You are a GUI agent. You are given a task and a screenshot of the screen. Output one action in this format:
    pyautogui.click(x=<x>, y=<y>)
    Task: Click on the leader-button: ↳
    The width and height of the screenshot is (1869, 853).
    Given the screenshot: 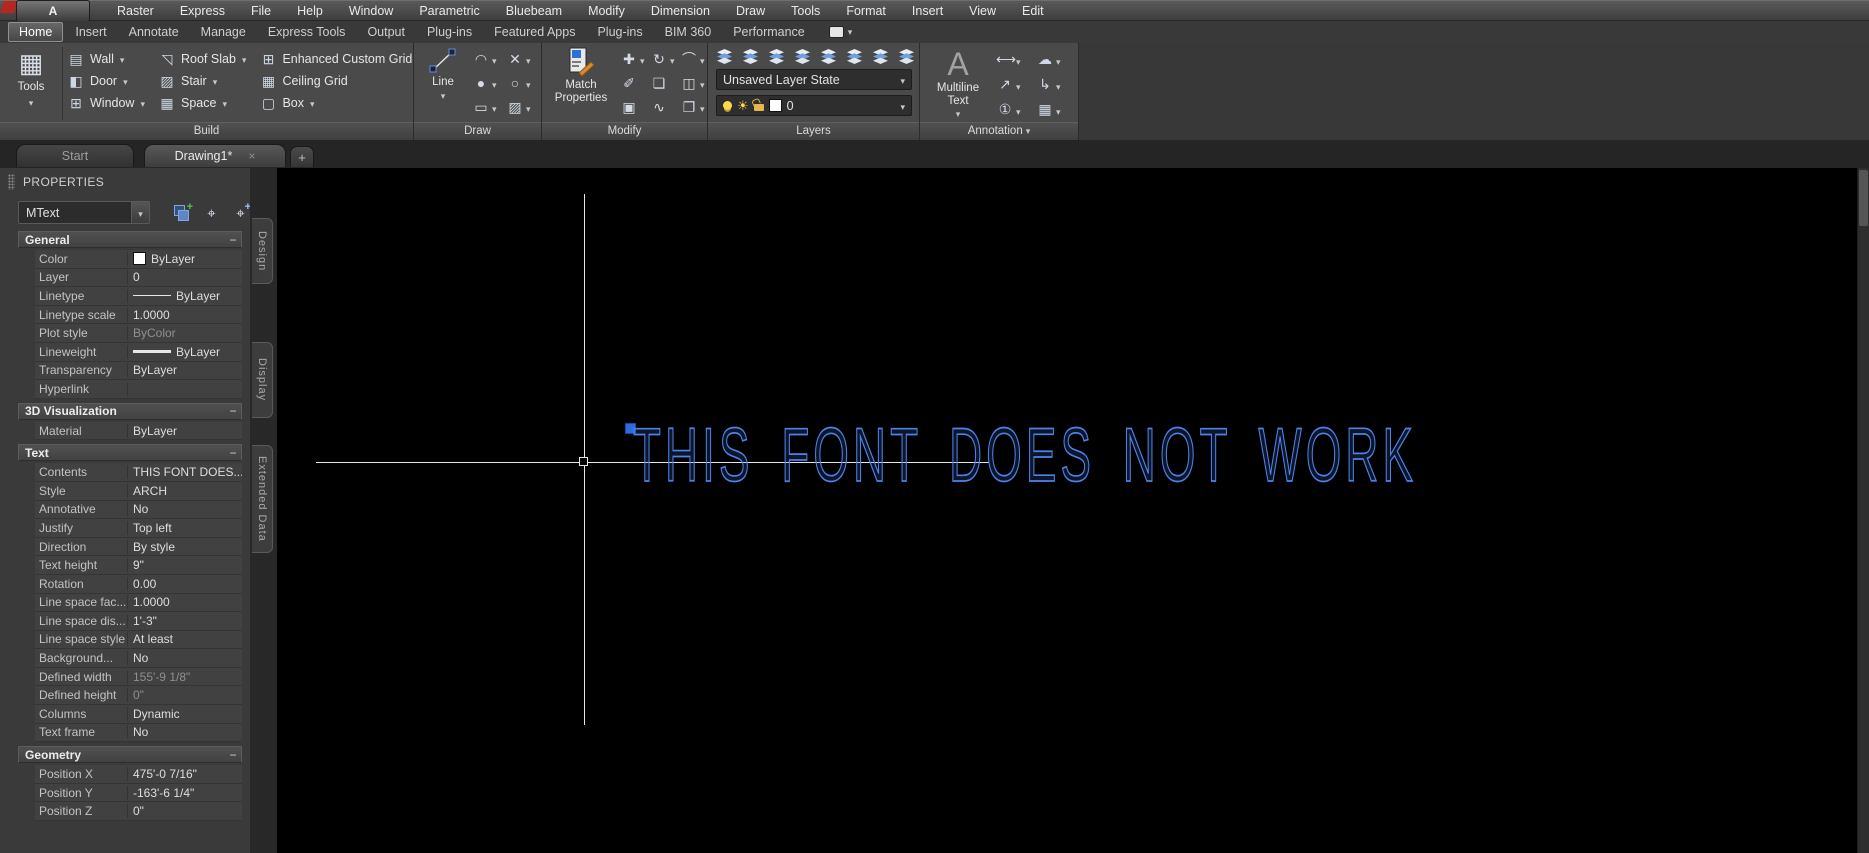 What is the action you would take?
    pyautogui.click(x=1056, y=84)
    